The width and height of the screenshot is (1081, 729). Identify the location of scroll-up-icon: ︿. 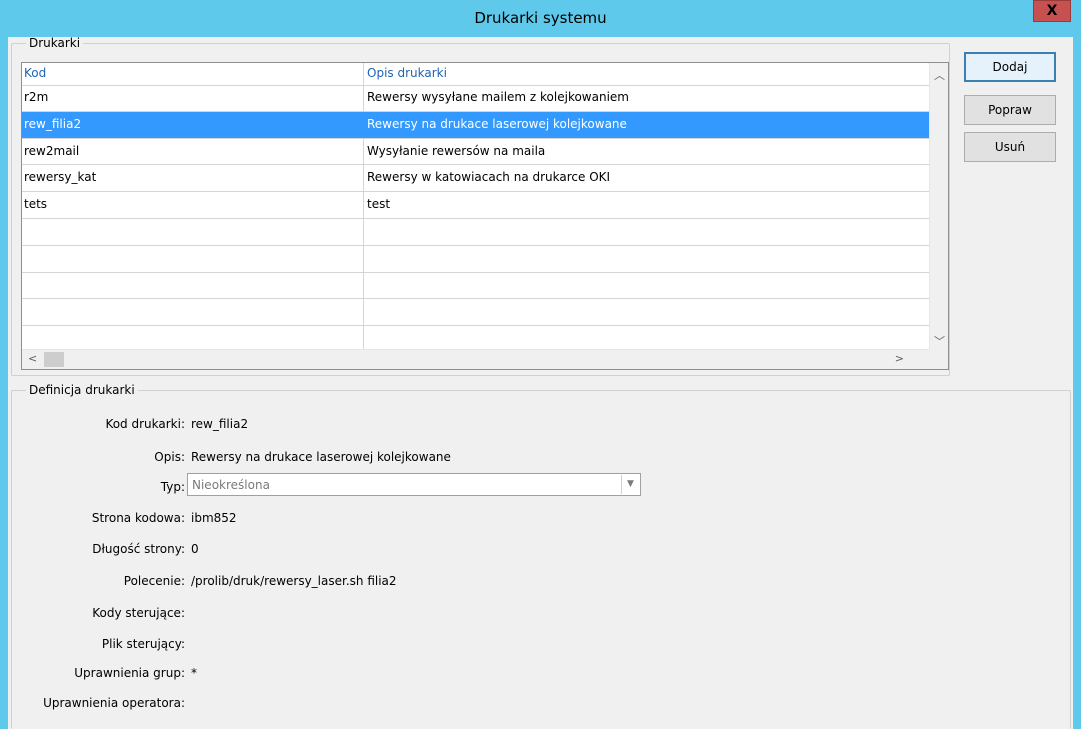
(939, 75).